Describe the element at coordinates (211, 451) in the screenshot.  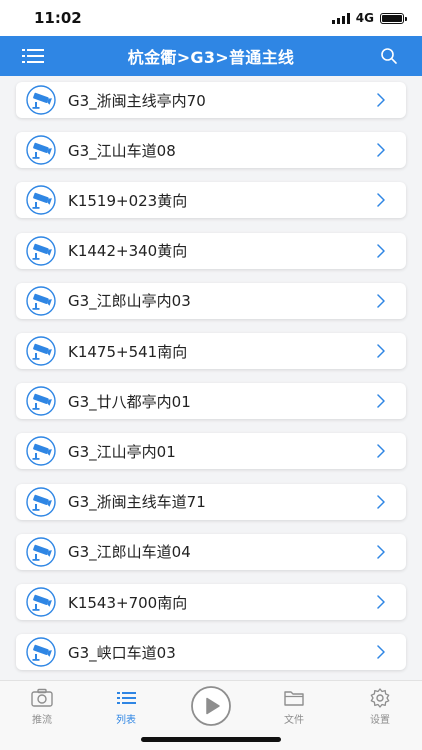
I see `list-item: G3_江山亭内01` at that location.